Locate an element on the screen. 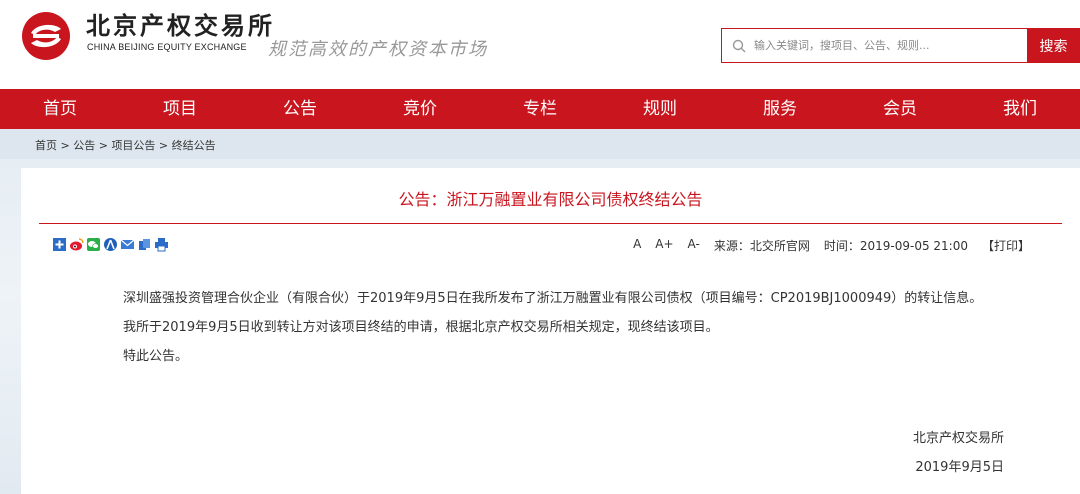 The width and height of the screenshot is (1080, 494). copy-icon is located at coordinates (144, 244).